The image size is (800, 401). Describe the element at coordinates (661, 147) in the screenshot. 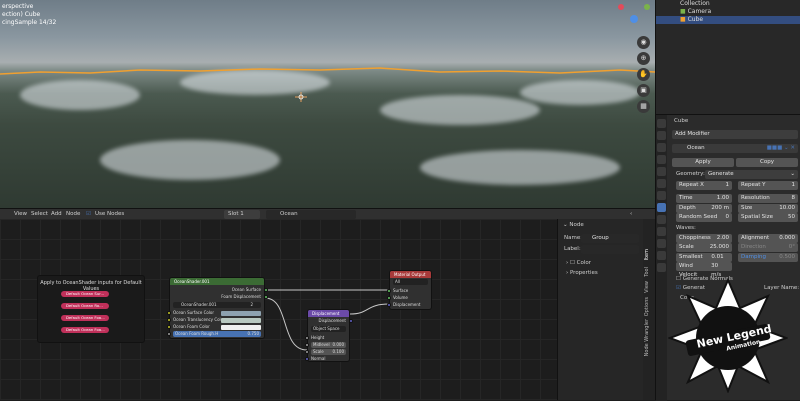

I see `output-tab-icon` at that location.